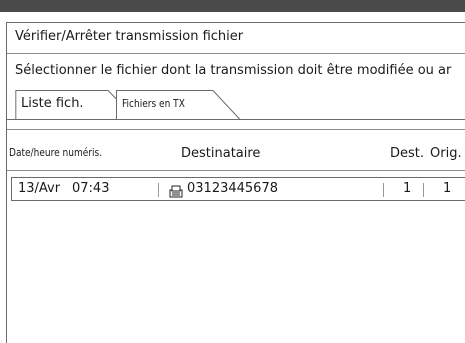 The height and width of the screenshot is (343, 465). I want to click on tab-list-files-label: Liste fich., so click(52, 103).